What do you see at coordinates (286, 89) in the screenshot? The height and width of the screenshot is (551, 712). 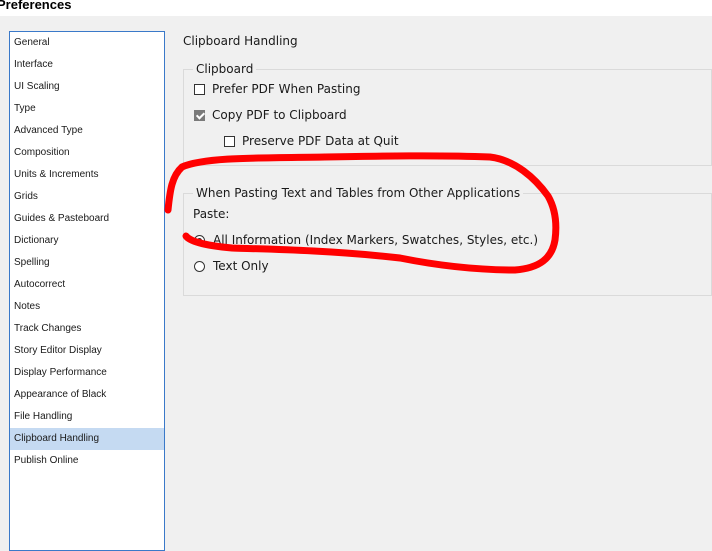 I see `prefer-pdf-label: Prefer PDF When Pasting` at bounding box center [286, 89].